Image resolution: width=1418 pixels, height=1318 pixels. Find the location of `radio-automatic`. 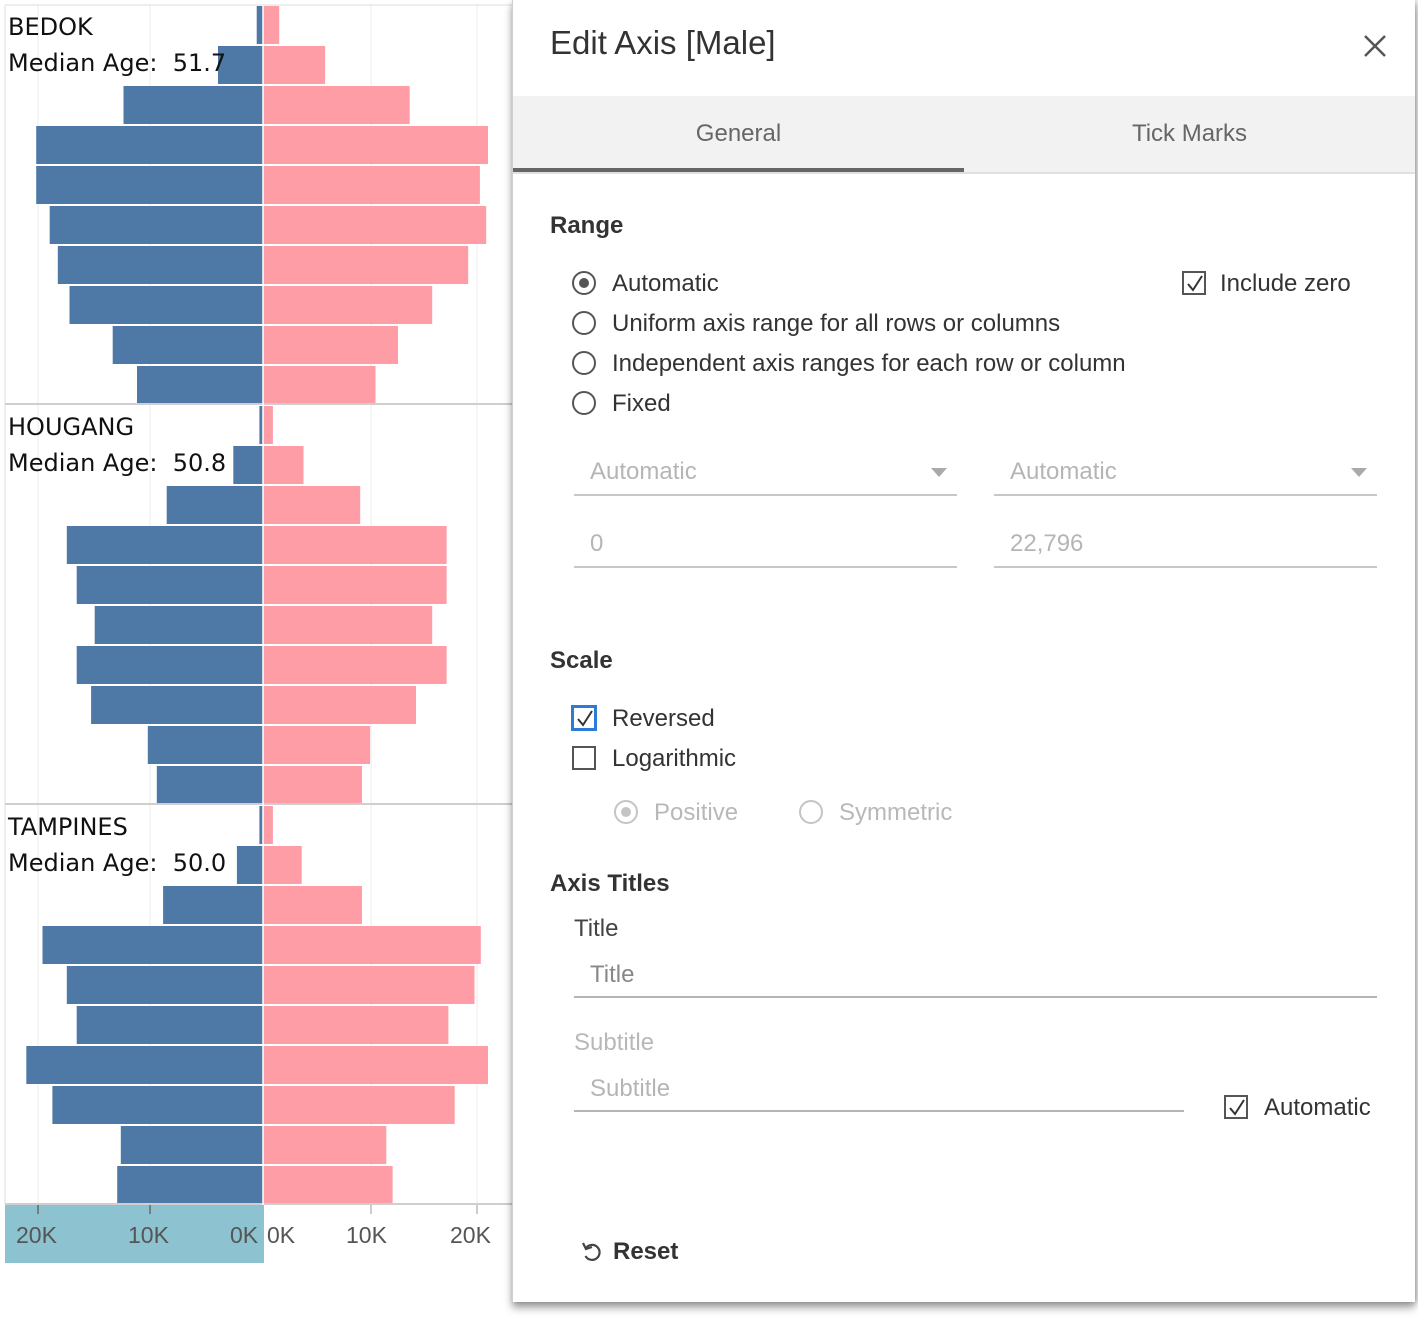

radio-automatic is located at coordinates (584, 283).